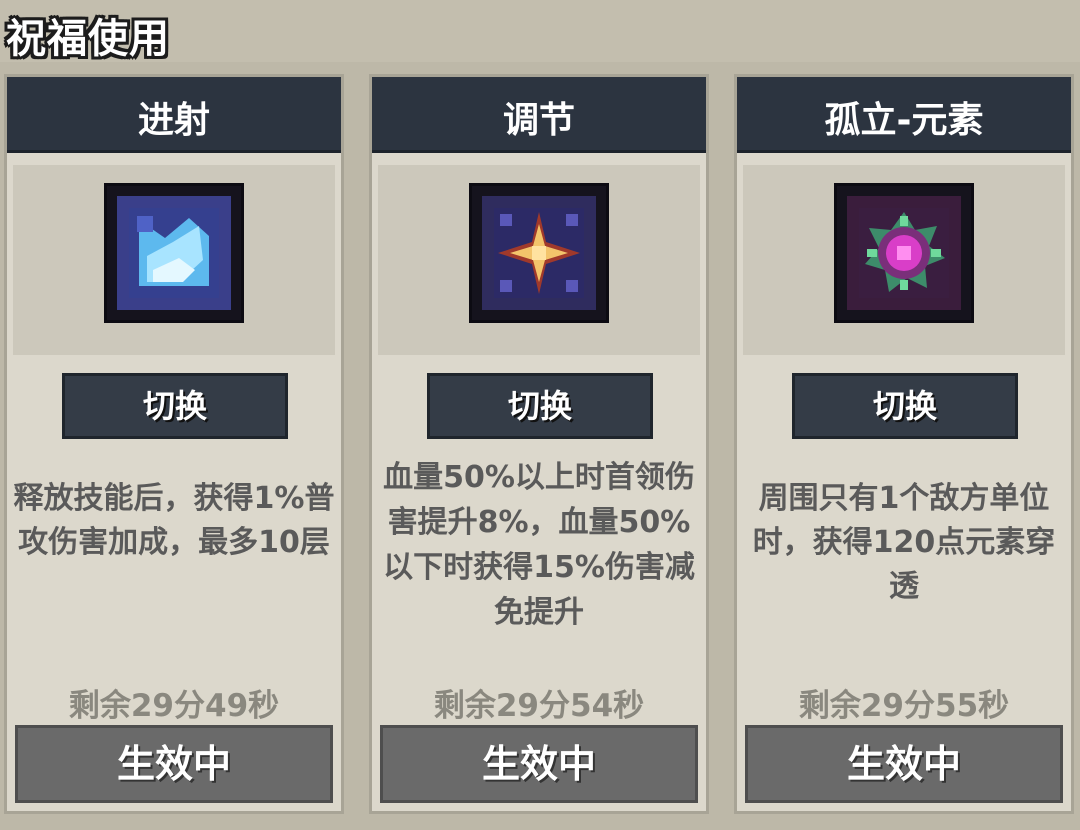 The height and width of the screenshot is (830, 1080). Describe the element at coordinates (904, 120) in the screenshot. I see `card-title: 孤立-元素` at that location.